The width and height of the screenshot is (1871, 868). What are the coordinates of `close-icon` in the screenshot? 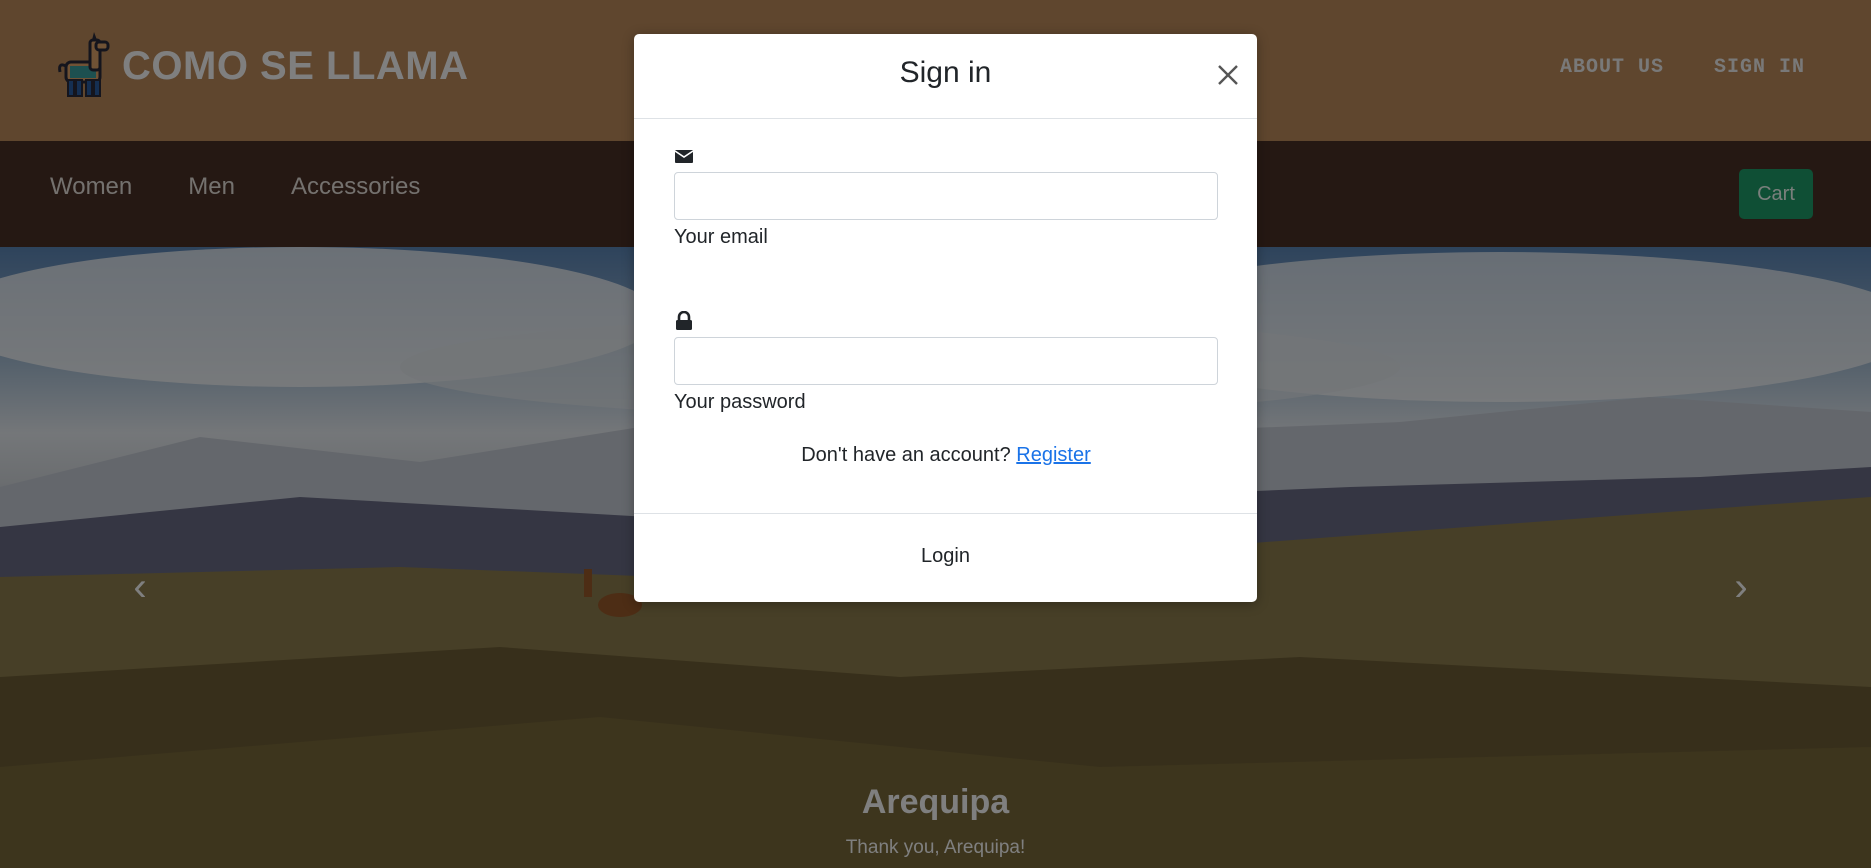 It's located at (1228, 75).